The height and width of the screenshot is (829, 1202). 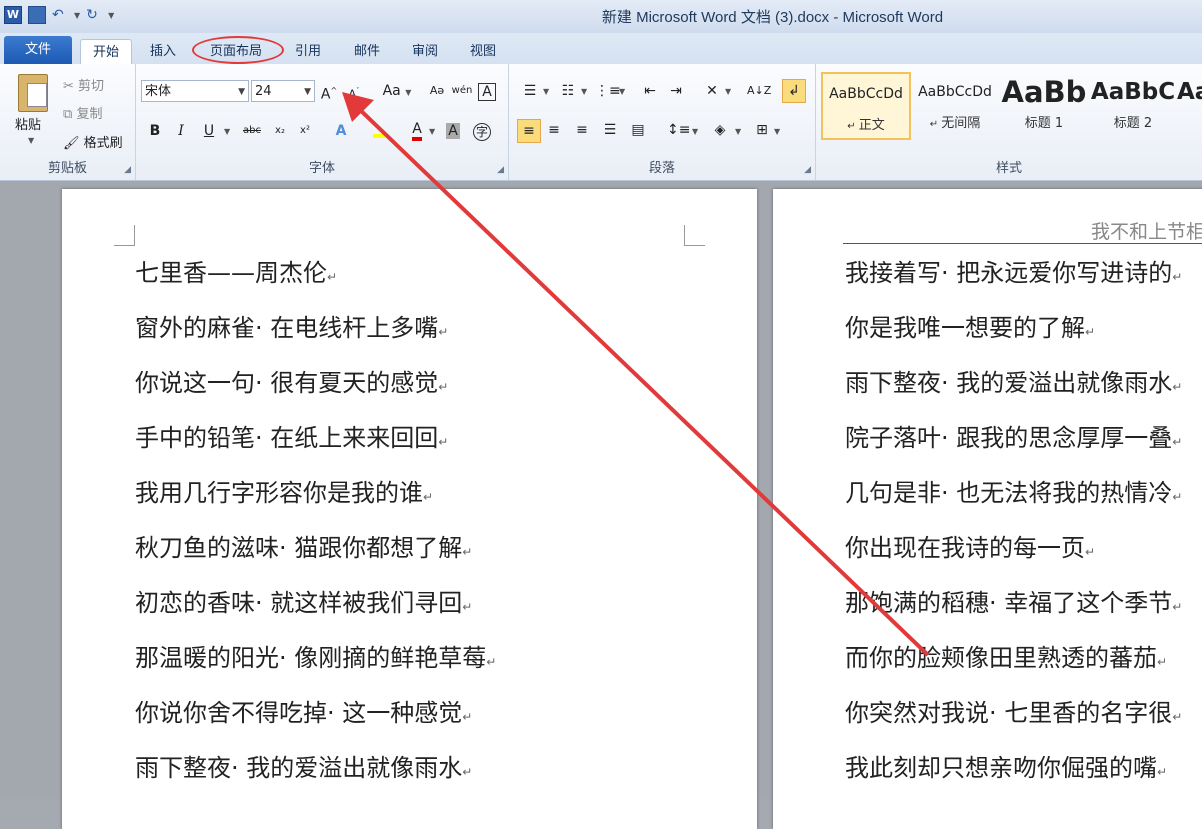 I want to click on style-heading-2: AaBbC 标题 2, so click(x=1133, y=106).